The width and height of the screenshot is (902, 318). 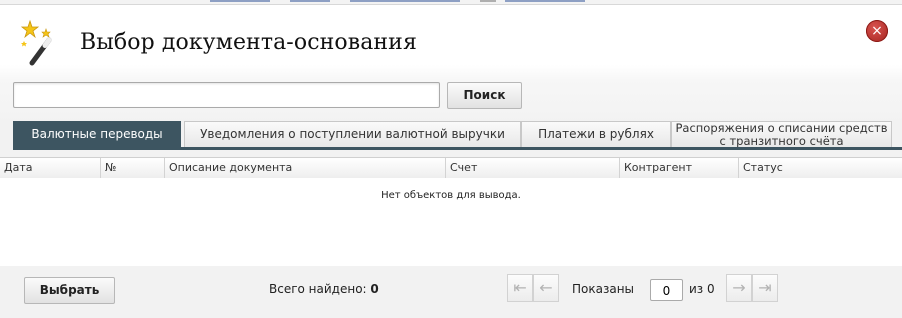 I want to click on prev-page-icon: ←, so click(x=546, y=288).